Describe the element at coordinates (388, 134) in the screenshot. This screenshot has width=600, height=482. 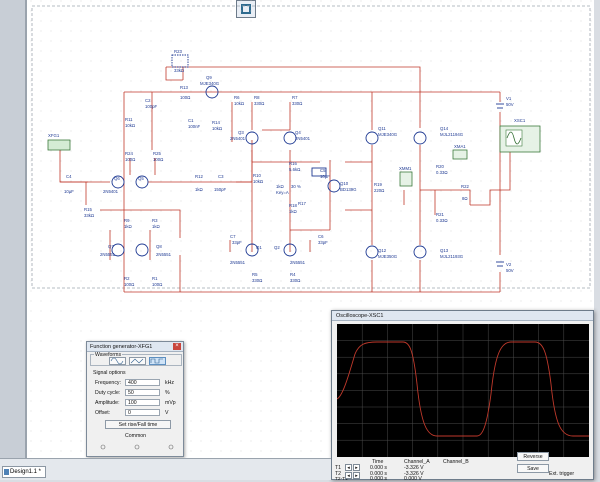
I see `label-q11m: MJE340G` at that location.